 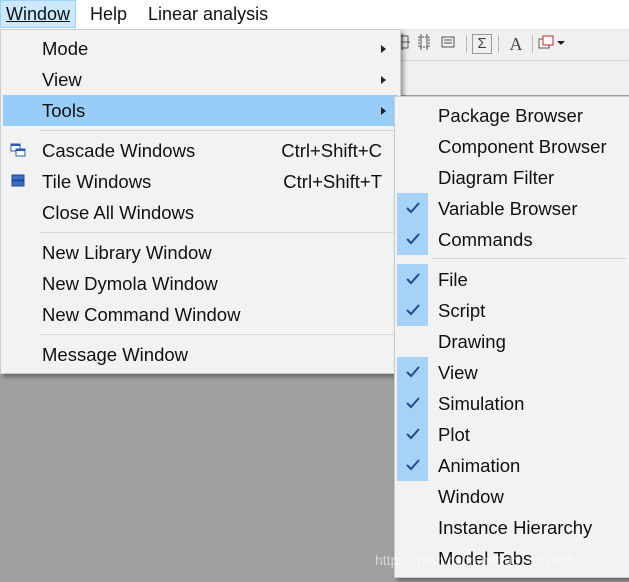 I want to click on text-a-glyph: A, so click(x=516, y=44).